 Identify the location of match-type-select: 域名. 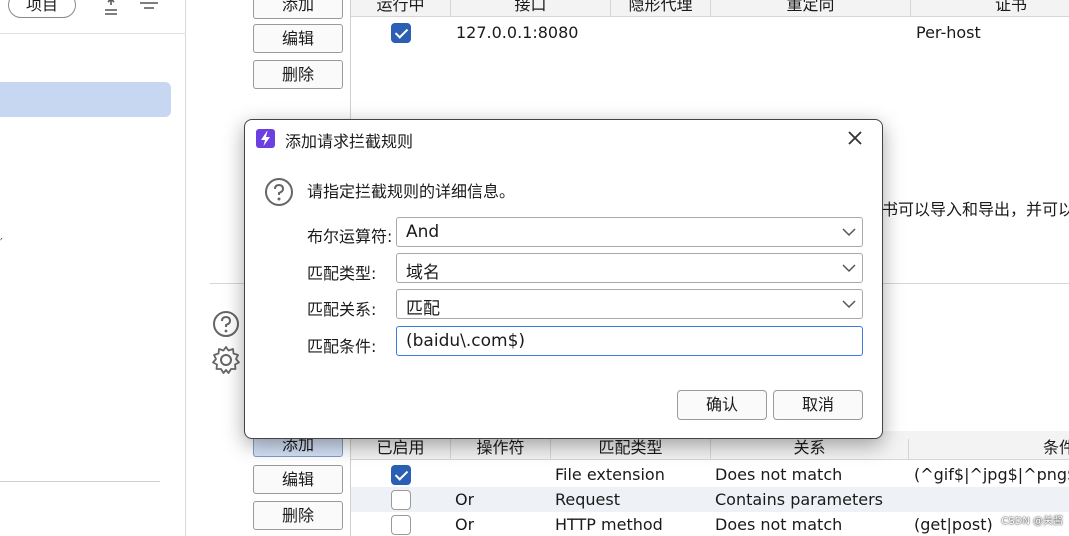
(629, 268).